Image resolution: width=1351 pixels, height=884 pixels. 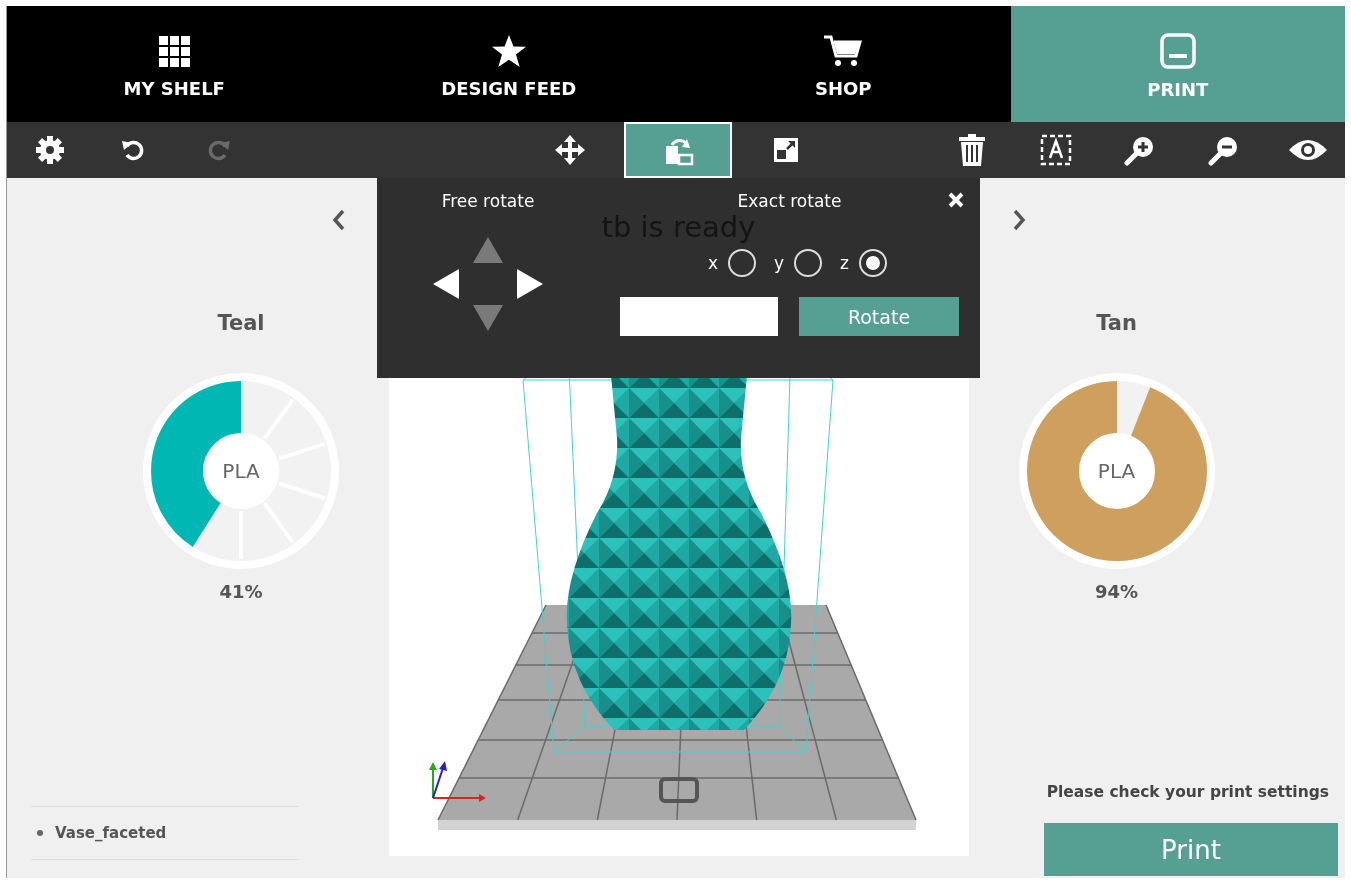 I want to click on close-icon, so click(x=956, y=200).